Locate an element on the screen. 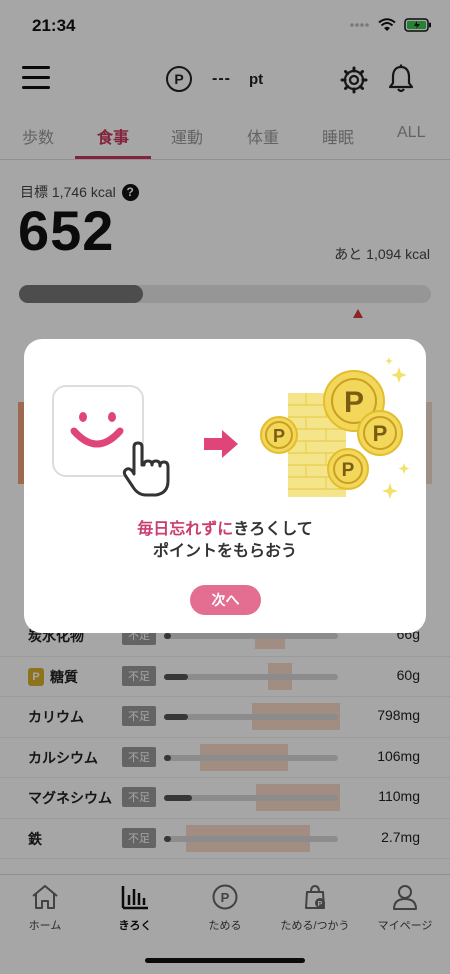  next-button: 次へ is located at coordinates (225, 600).